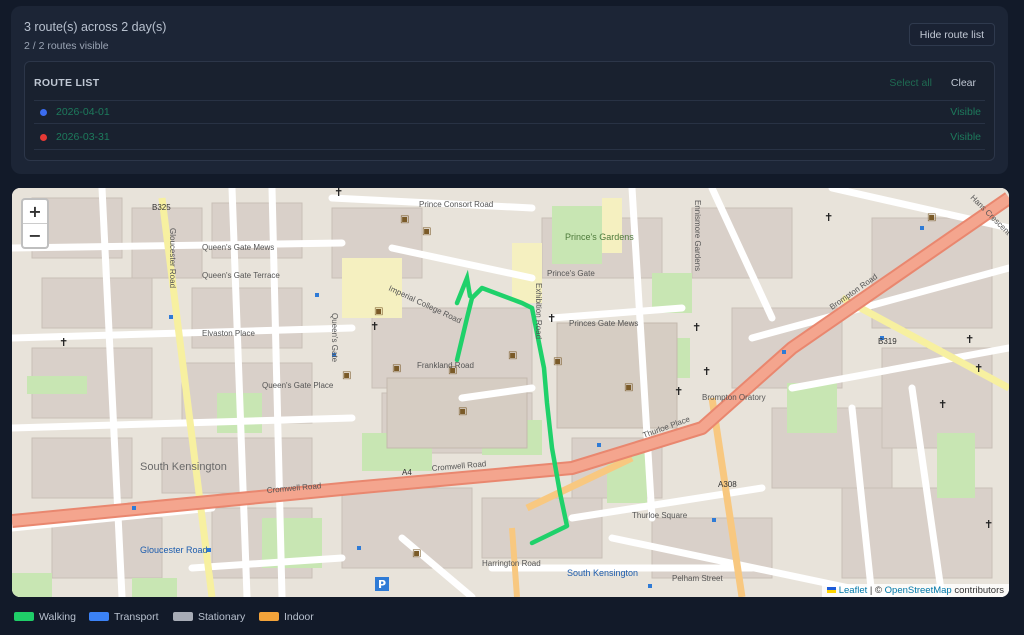 The image size is (1024, 635). Describe the element at coordinates (918, 590) in the screenshot. I see `openstreetmap-link: OpenStreetMap` at that location.